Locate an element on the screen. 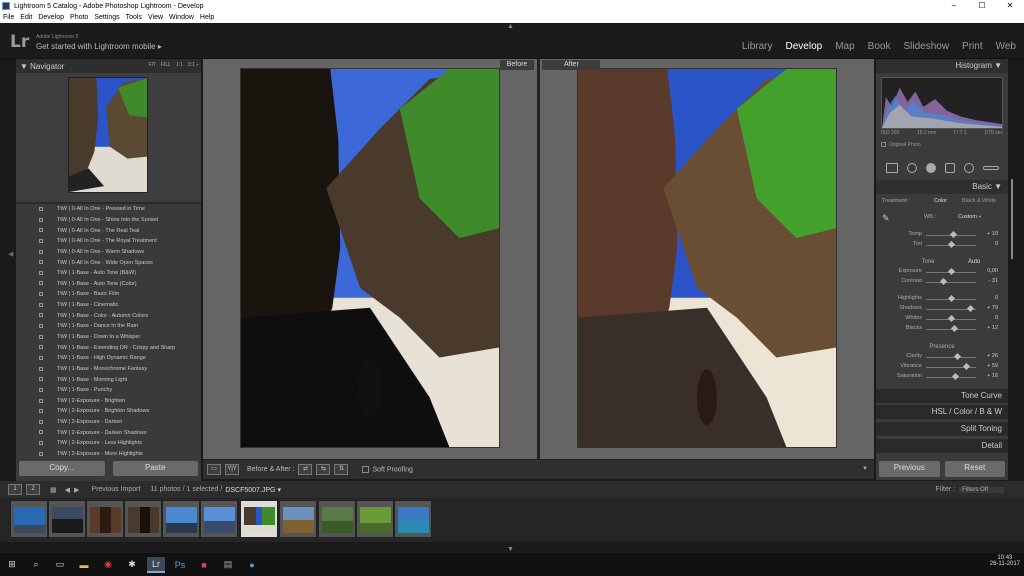  histogram-header: Histogram ▼ is located at coordinates (942, 66).